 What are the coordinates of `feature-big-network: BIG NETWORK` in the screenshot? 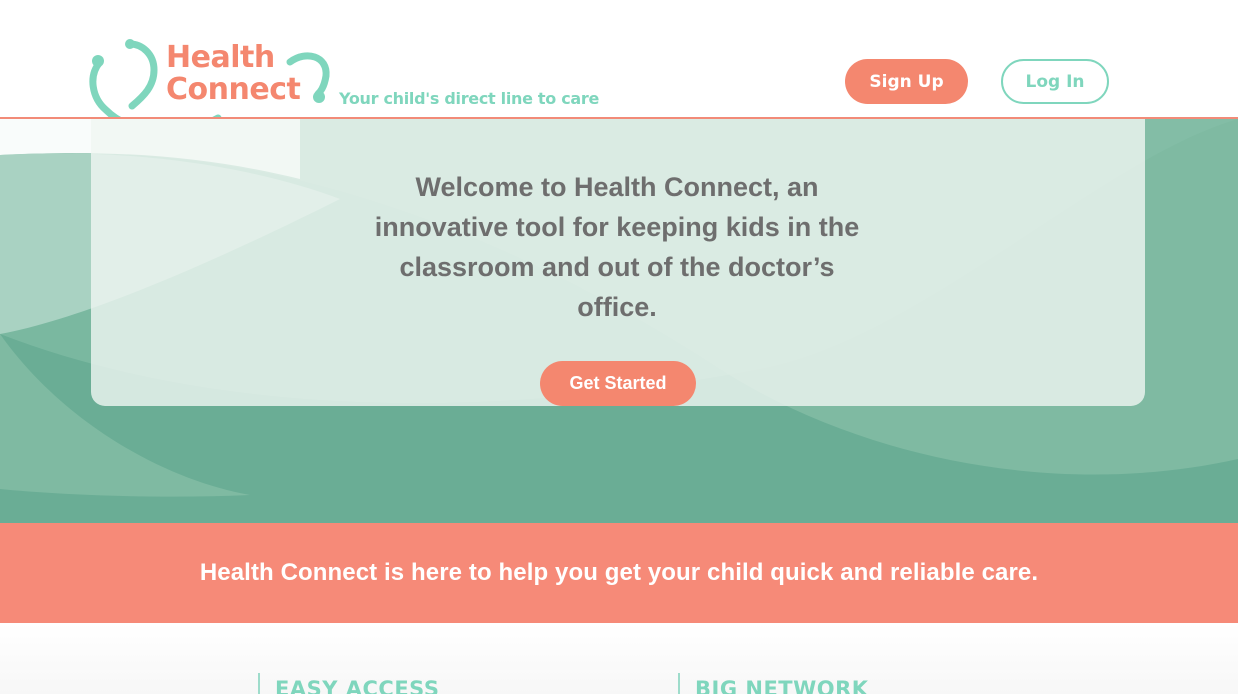 It's located at (773, 683).